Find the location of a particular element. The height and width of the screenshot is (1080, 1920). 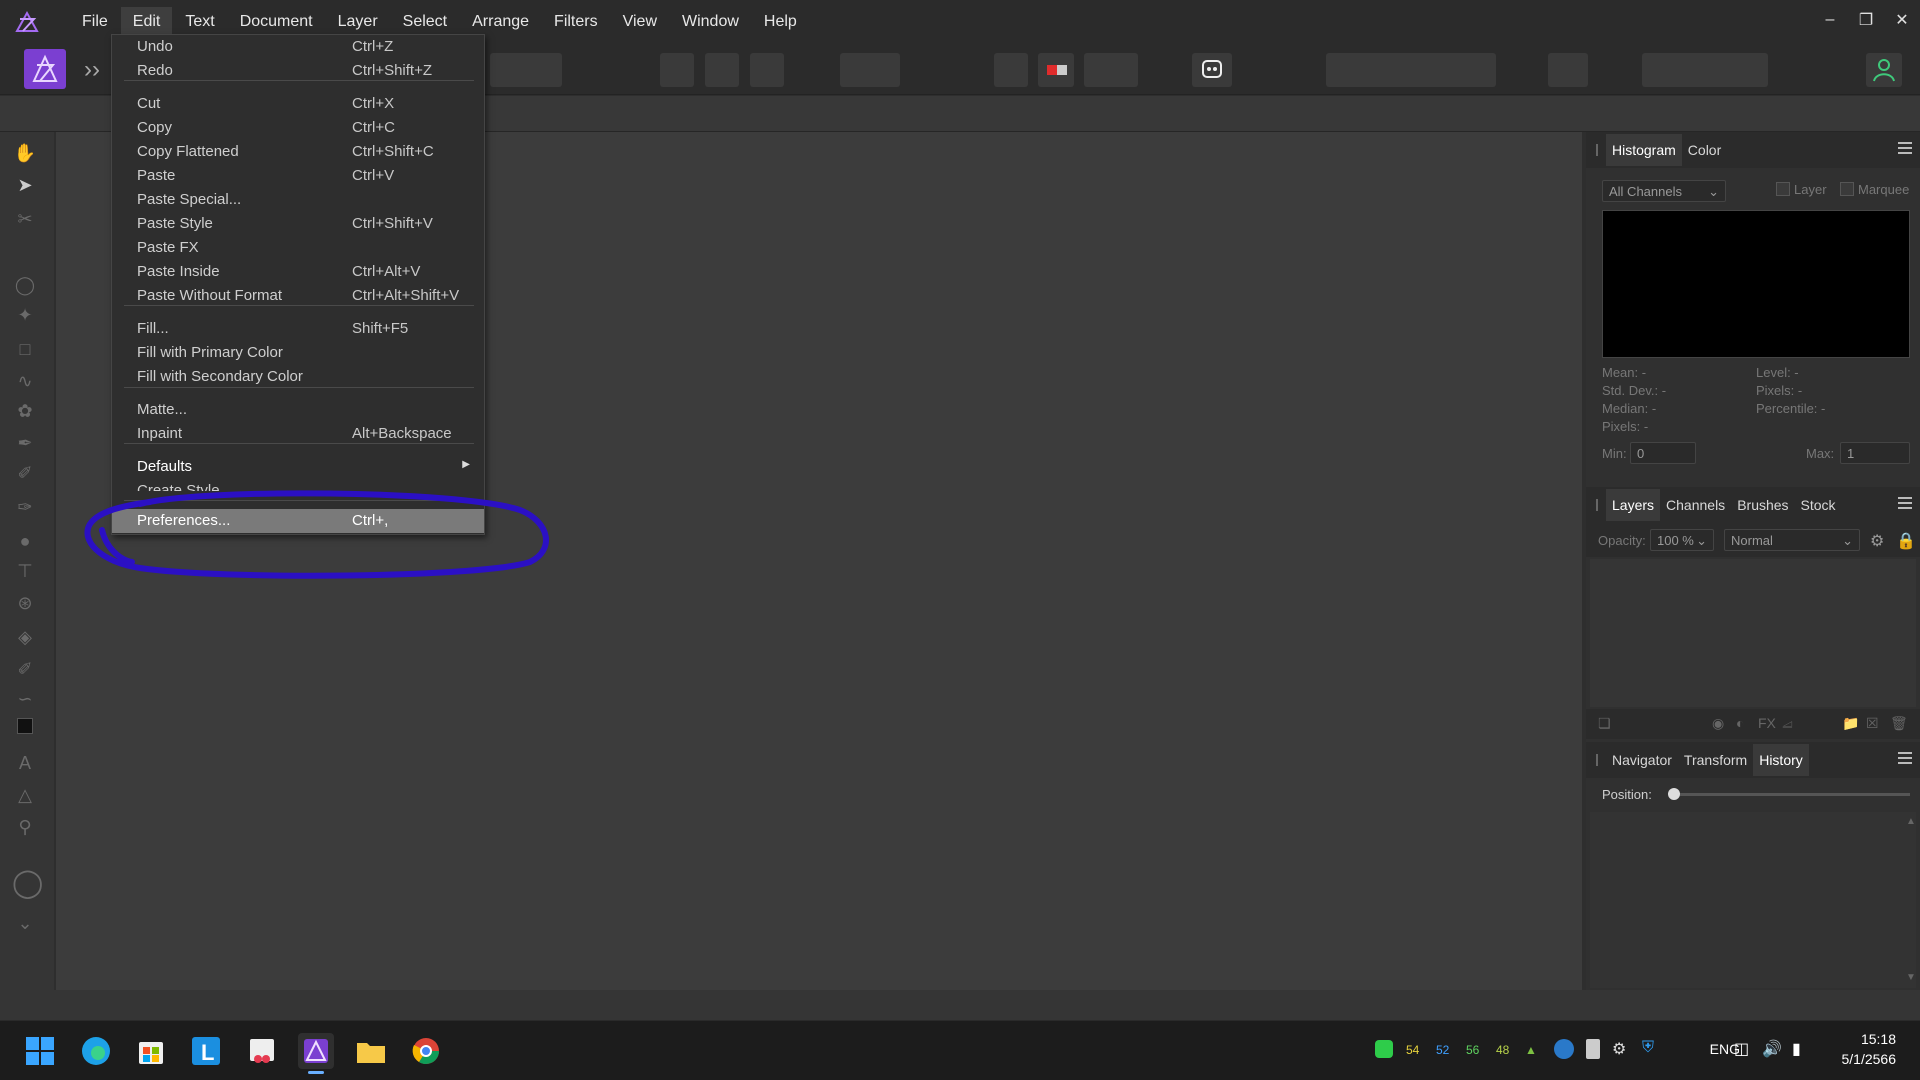

marquee-tool-icon: □ is located at coordinates (25, 349).